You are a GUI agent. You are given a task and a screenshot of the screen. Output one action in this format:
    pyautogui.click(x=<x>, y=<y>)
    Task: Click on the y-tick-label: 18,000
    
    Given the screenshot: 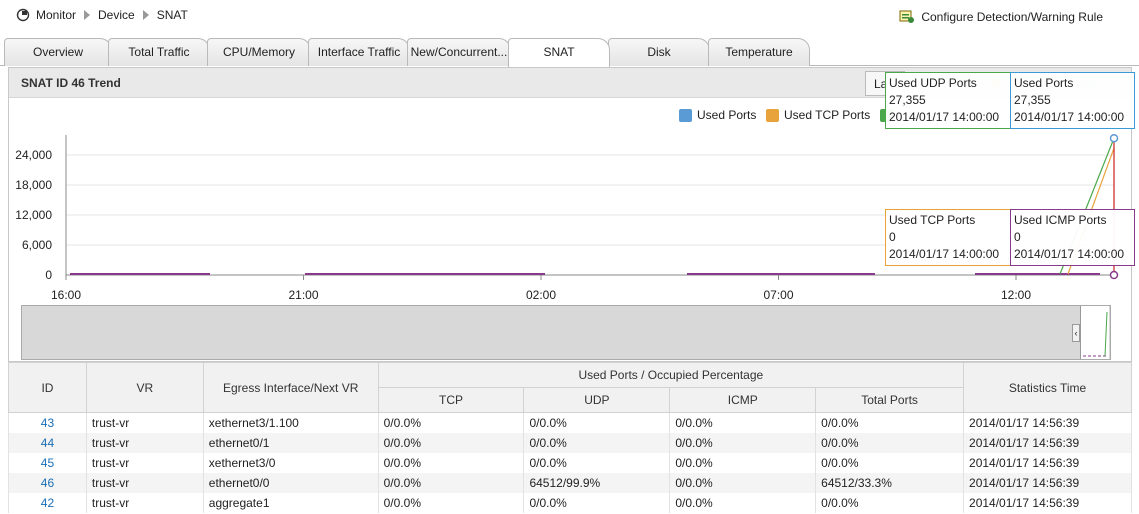 What is the action you would take?
    pyautogui.click(x=33, y=185)
    